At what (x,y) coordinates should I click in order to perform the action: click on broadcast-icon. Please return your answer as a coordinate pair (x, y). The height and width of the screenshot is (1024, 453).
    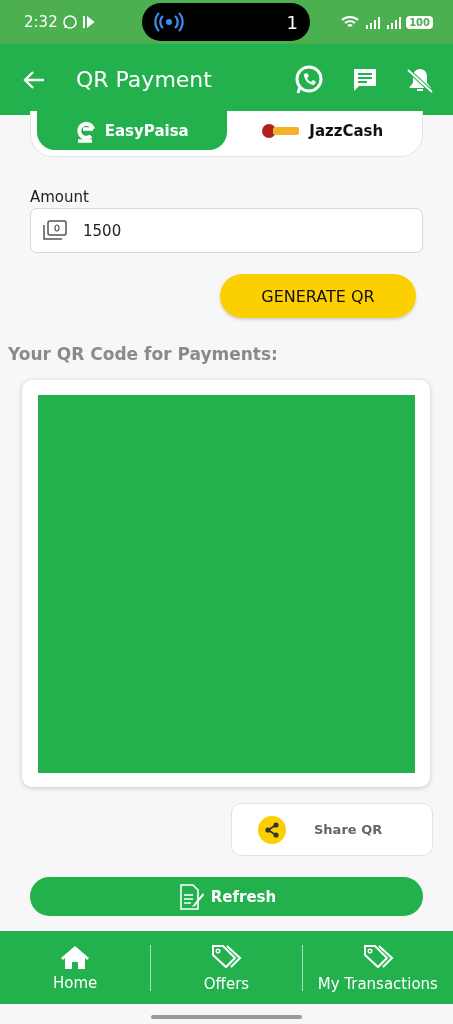
    Looking at the image, I should click on (169, 22).